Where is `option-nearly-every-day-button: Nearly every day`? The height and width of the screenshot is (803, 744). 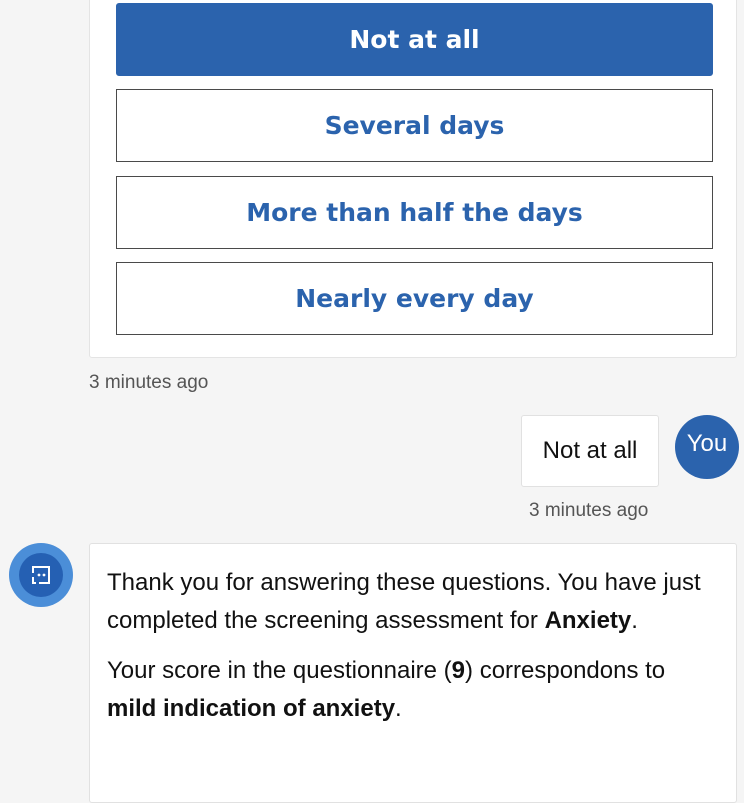 option-nearly-every-day-button: Nearly every day is located at coordinates (414, 298).